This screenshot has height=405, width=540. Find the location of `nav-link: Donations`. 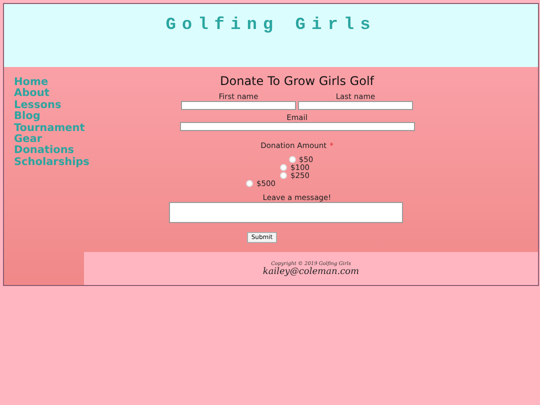

nav-link: Donations is located at coordinates (52, 151).